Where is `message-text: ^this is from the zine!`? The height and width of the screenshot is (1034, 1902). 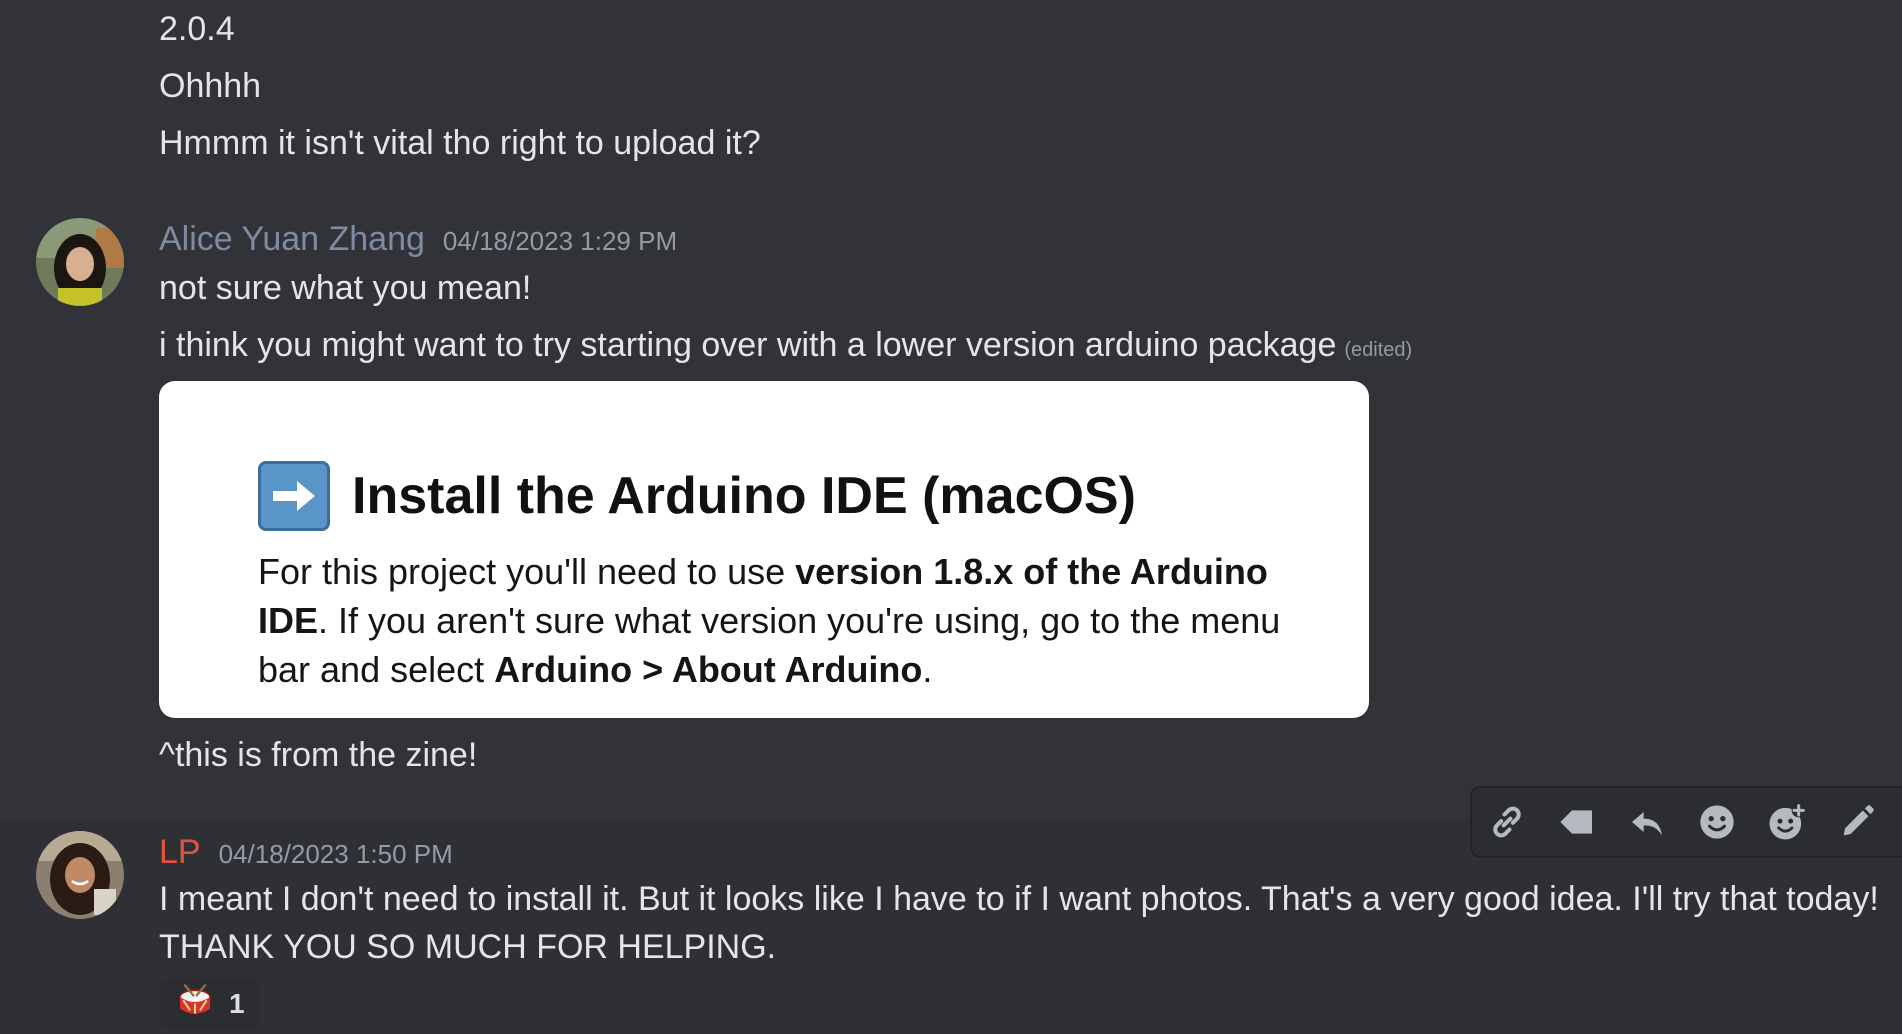 message-text: ^this is from the zine! is located at coordinates (318, 755).